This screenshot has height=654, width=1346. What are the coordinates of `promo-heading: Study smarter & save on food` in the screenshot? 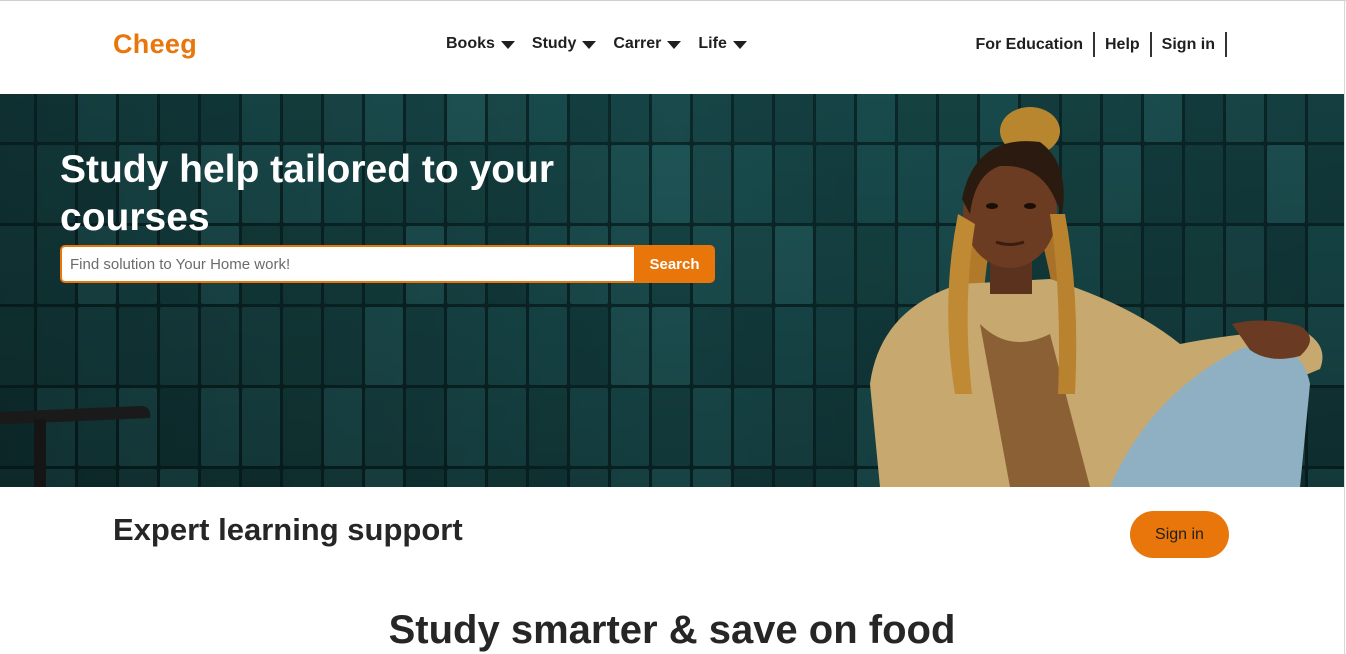 It's located at (672, 630).